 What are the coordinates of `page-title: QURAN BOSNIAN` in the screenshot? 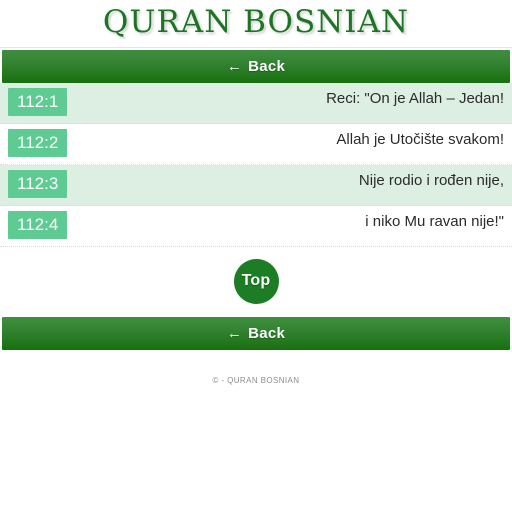 It's located at (256, 22).